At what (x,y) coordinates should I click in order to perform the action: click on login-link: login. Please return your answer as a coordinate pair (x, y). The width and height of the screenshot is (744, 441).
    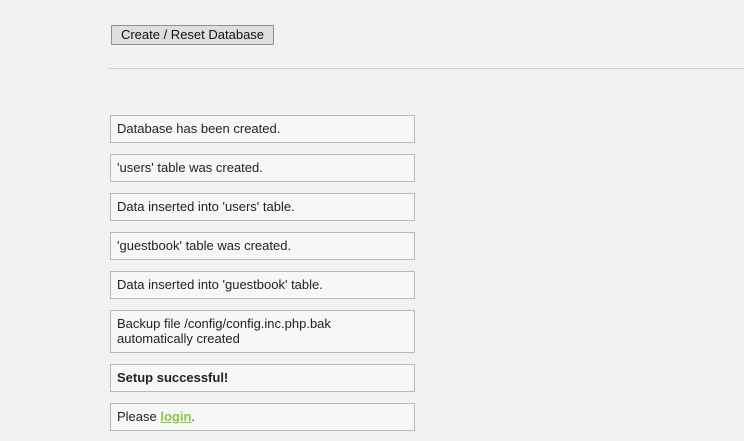
    Looking at the image, I should click on (175, 416).